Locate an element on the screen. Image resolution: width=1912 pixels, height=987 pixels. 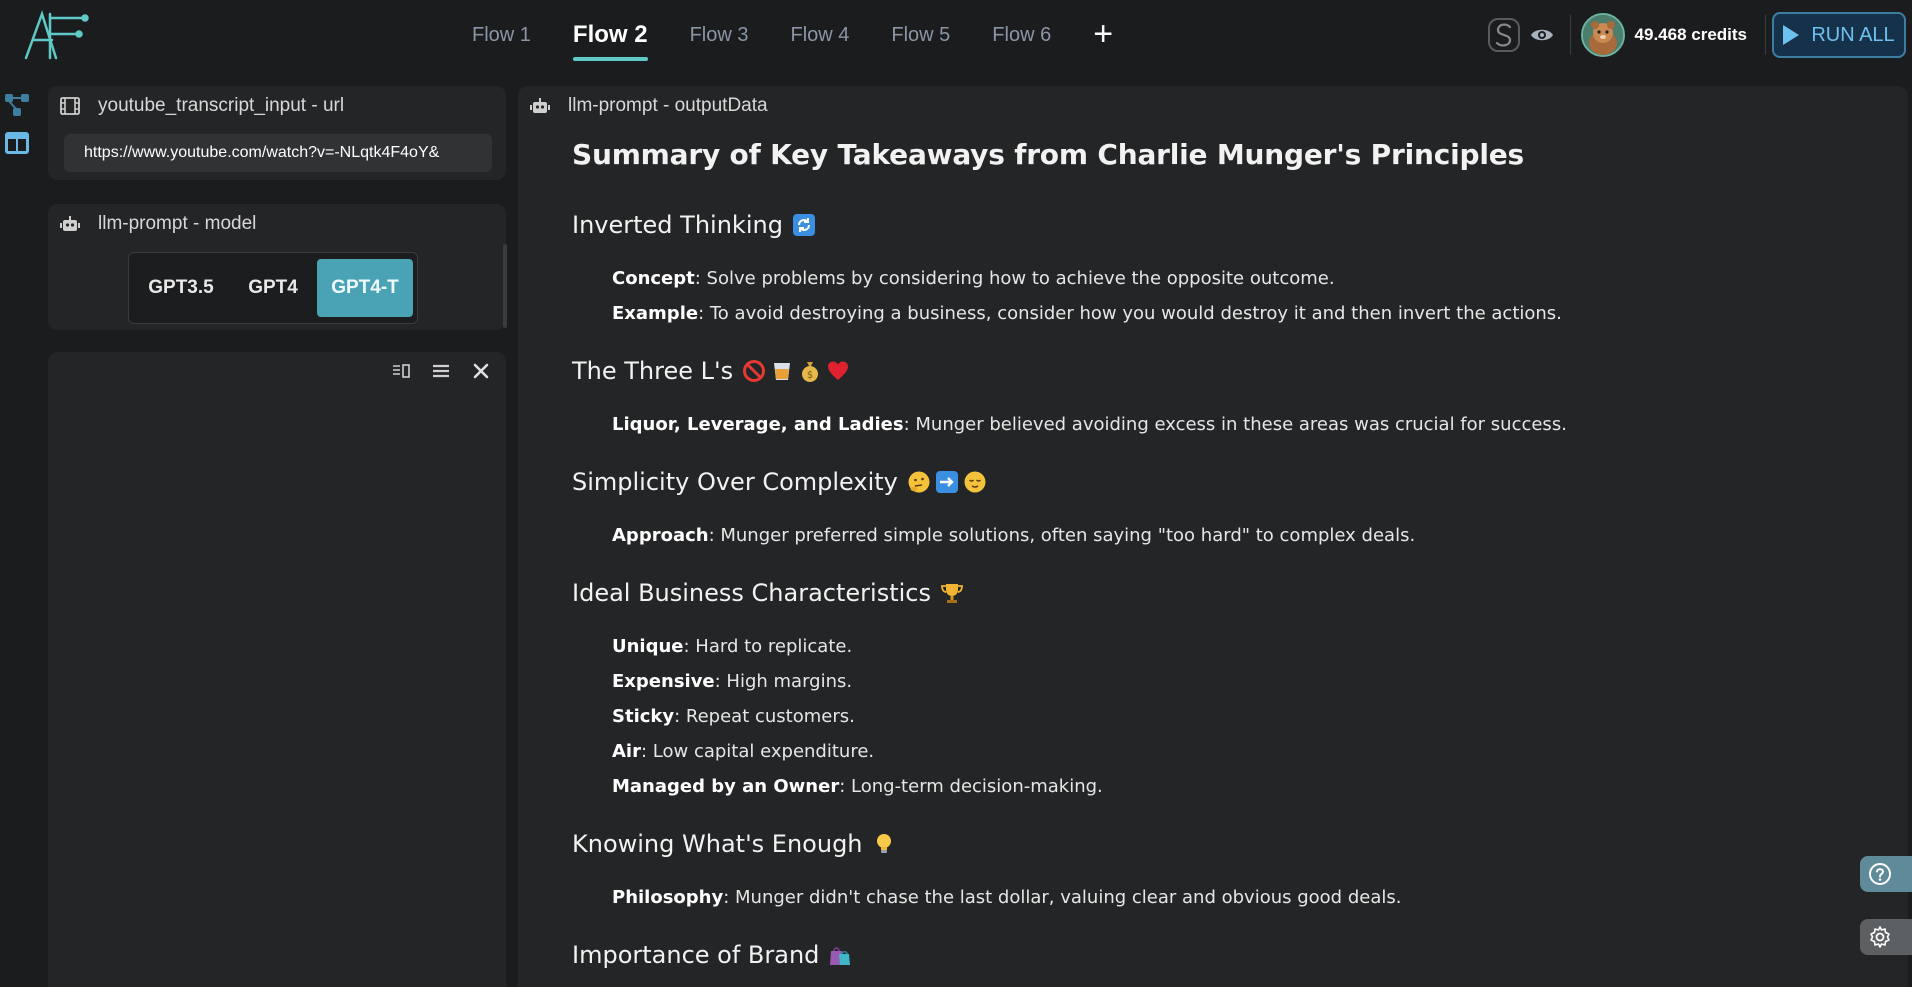
item-label: Philosophy is located at coordinates (668, 897).